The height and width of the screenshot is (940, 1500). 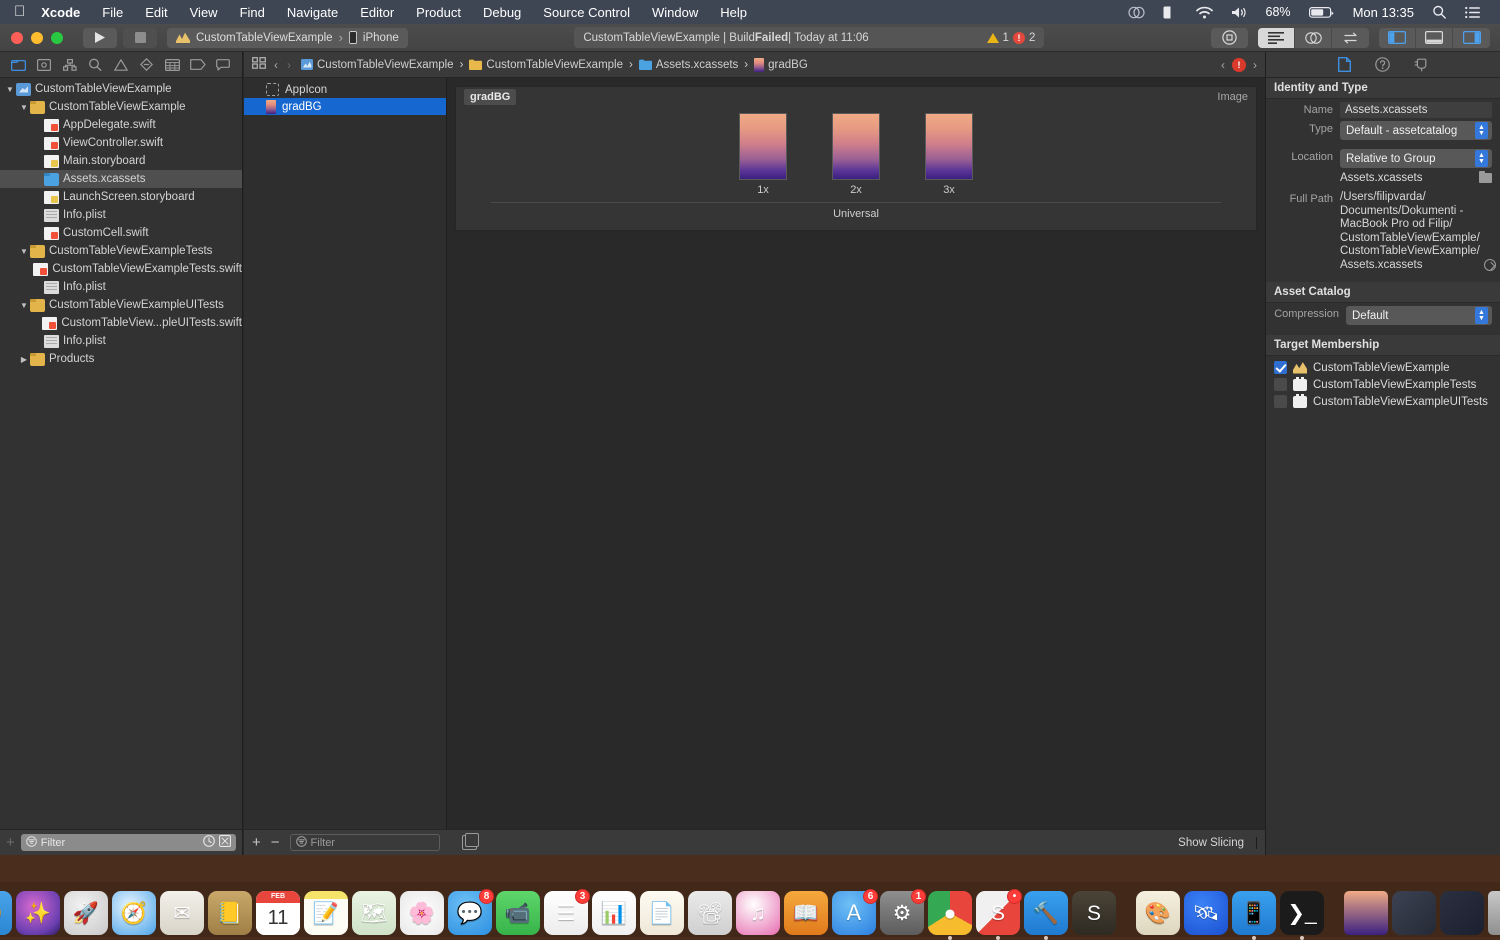 I want to click on image-preview-2x, so click(x=856, y=146).